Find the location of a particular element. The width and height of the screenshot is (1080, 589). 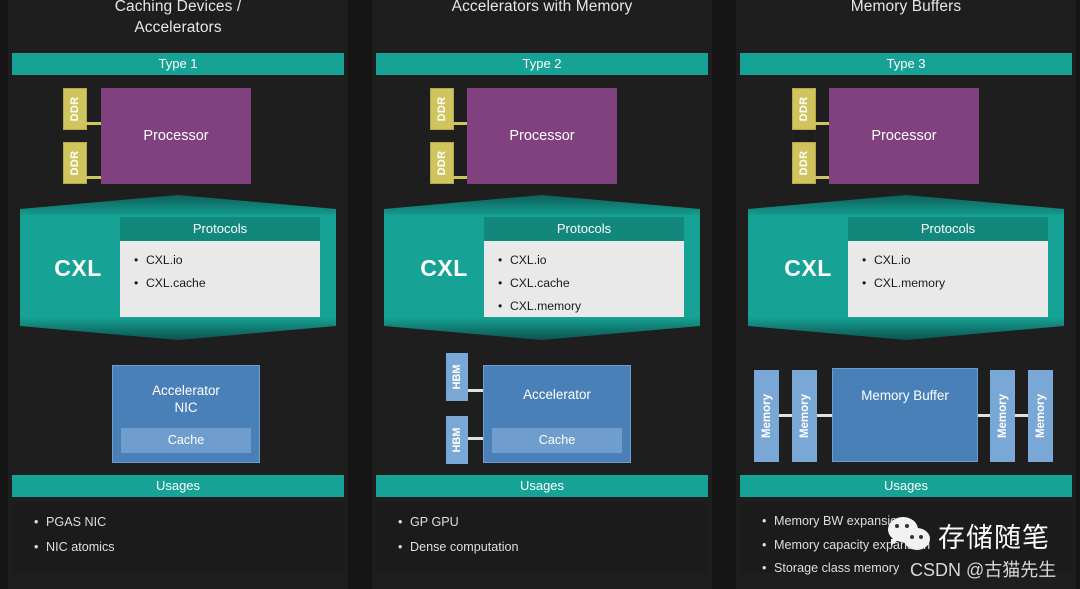

usages-list-1: PGAS NIC NIC atomics is located at coordinates (178, 537).